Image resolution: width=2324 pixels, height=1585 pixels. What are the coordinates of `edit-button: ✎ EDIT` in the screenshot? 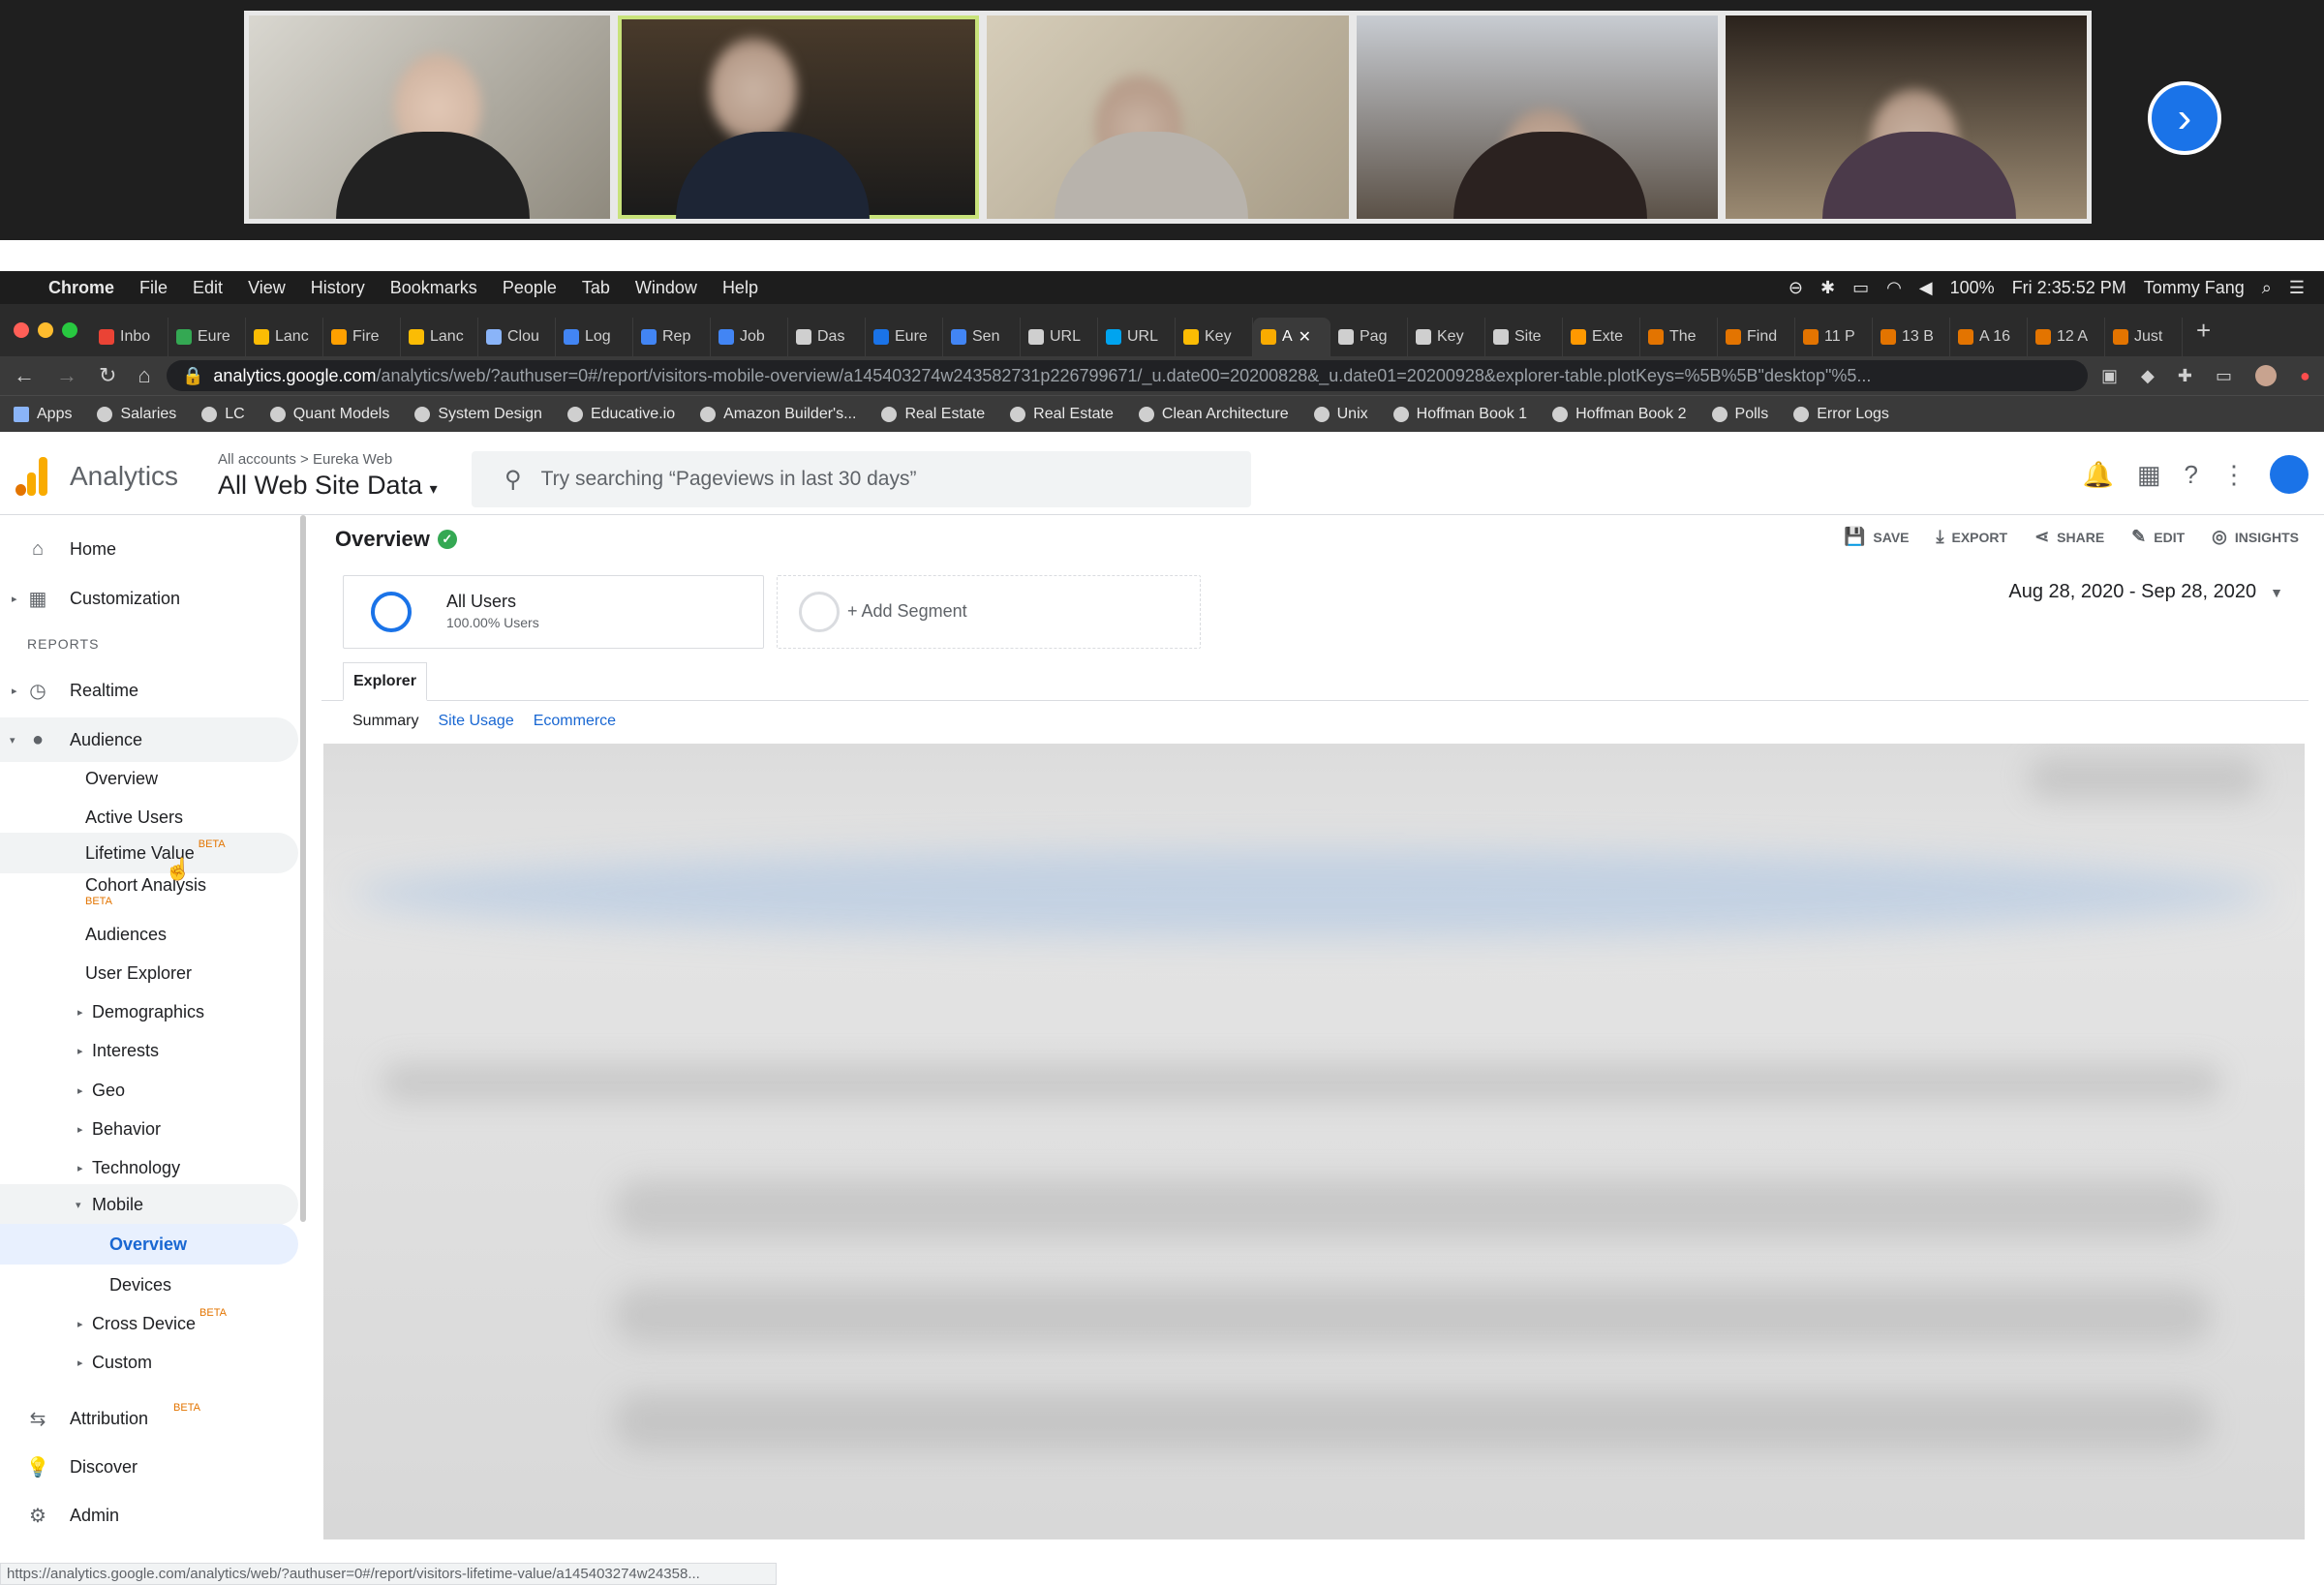 It's located at (2158, 537).